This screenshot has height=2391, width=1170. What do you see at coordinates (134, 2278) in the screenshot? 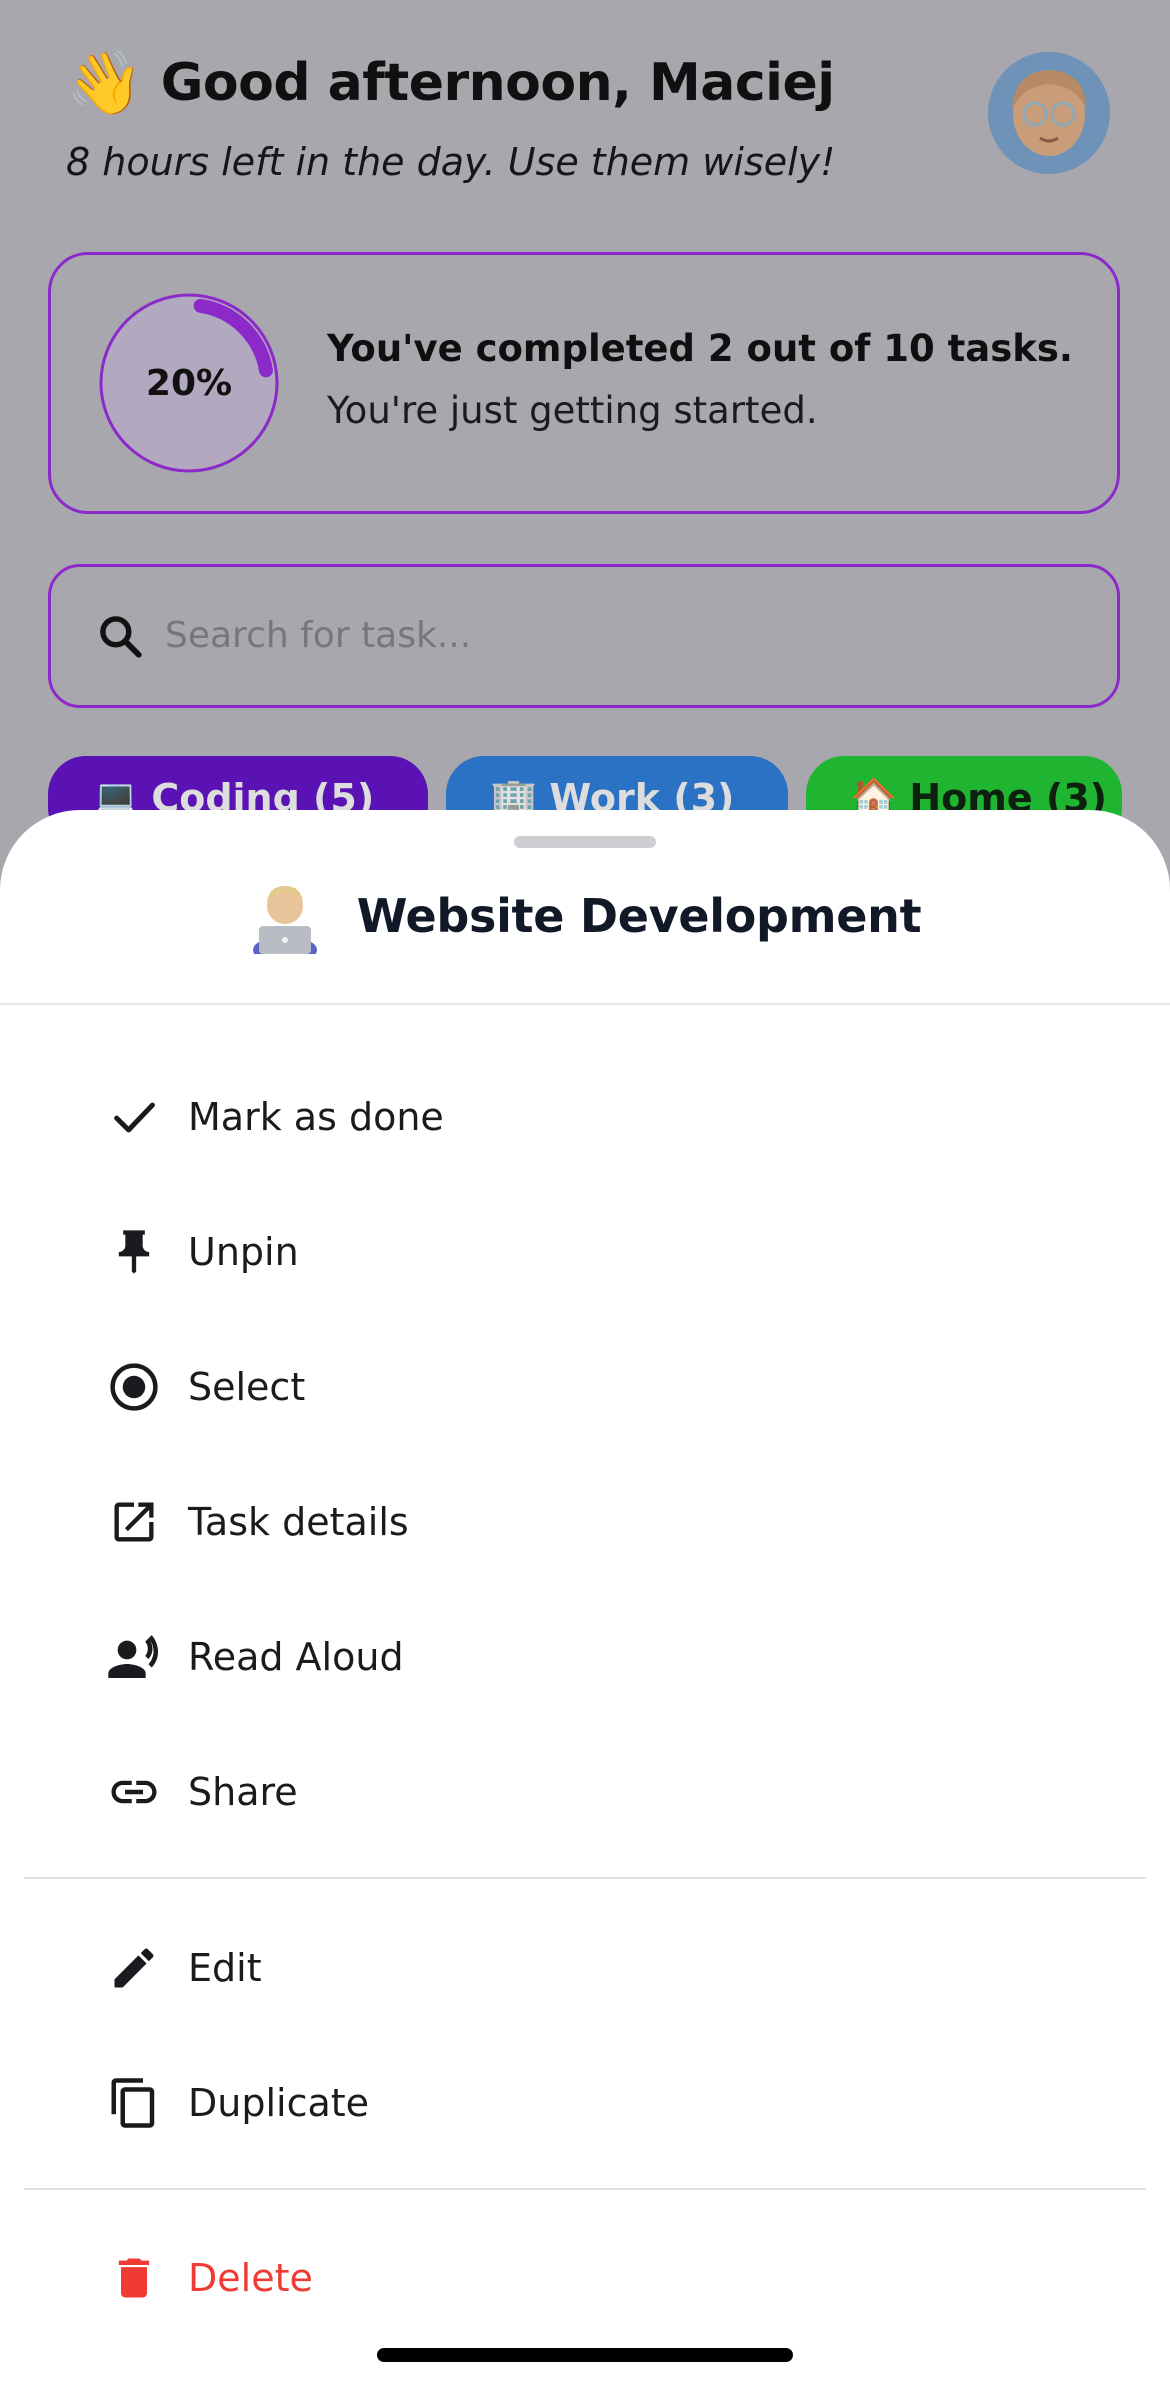
I see `trash-icon` at bounding box center [134, 2278].